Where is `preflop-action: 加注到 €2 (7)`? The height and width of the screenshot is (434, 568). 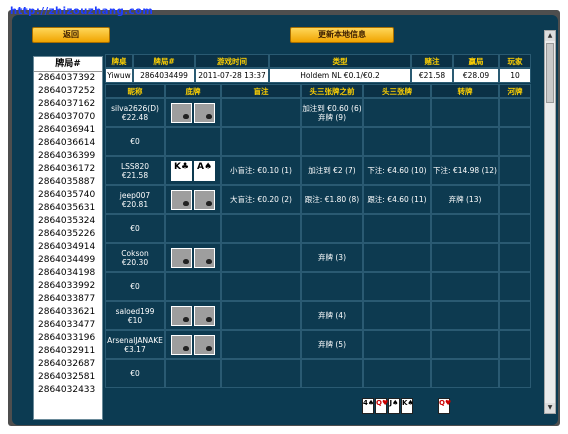 preflop-action: 加注到 €2 (7) is located at coordinates (332, 170).